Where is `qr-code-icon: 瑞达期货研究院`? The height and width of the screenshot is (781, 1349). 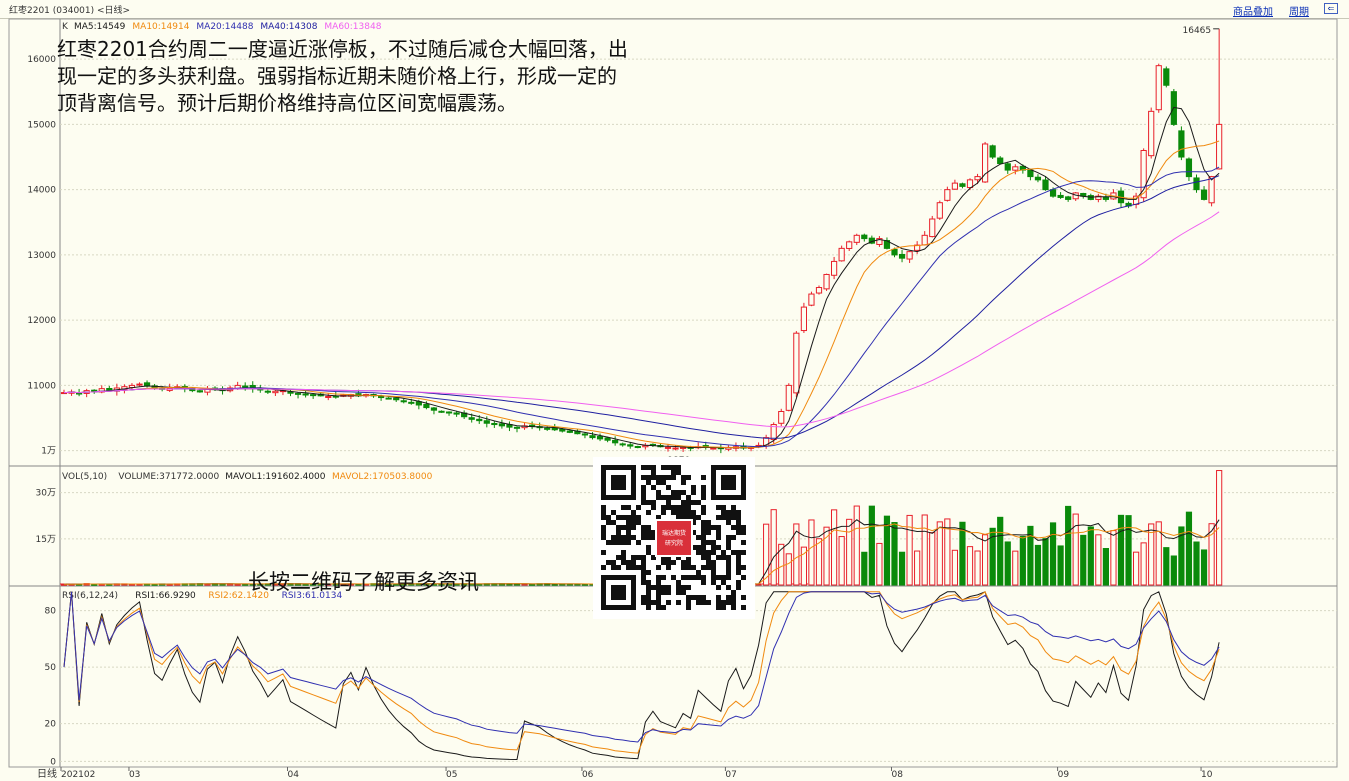 qr-code-icon: 瑞达期货研究院 is located at coordinates (674, 538).